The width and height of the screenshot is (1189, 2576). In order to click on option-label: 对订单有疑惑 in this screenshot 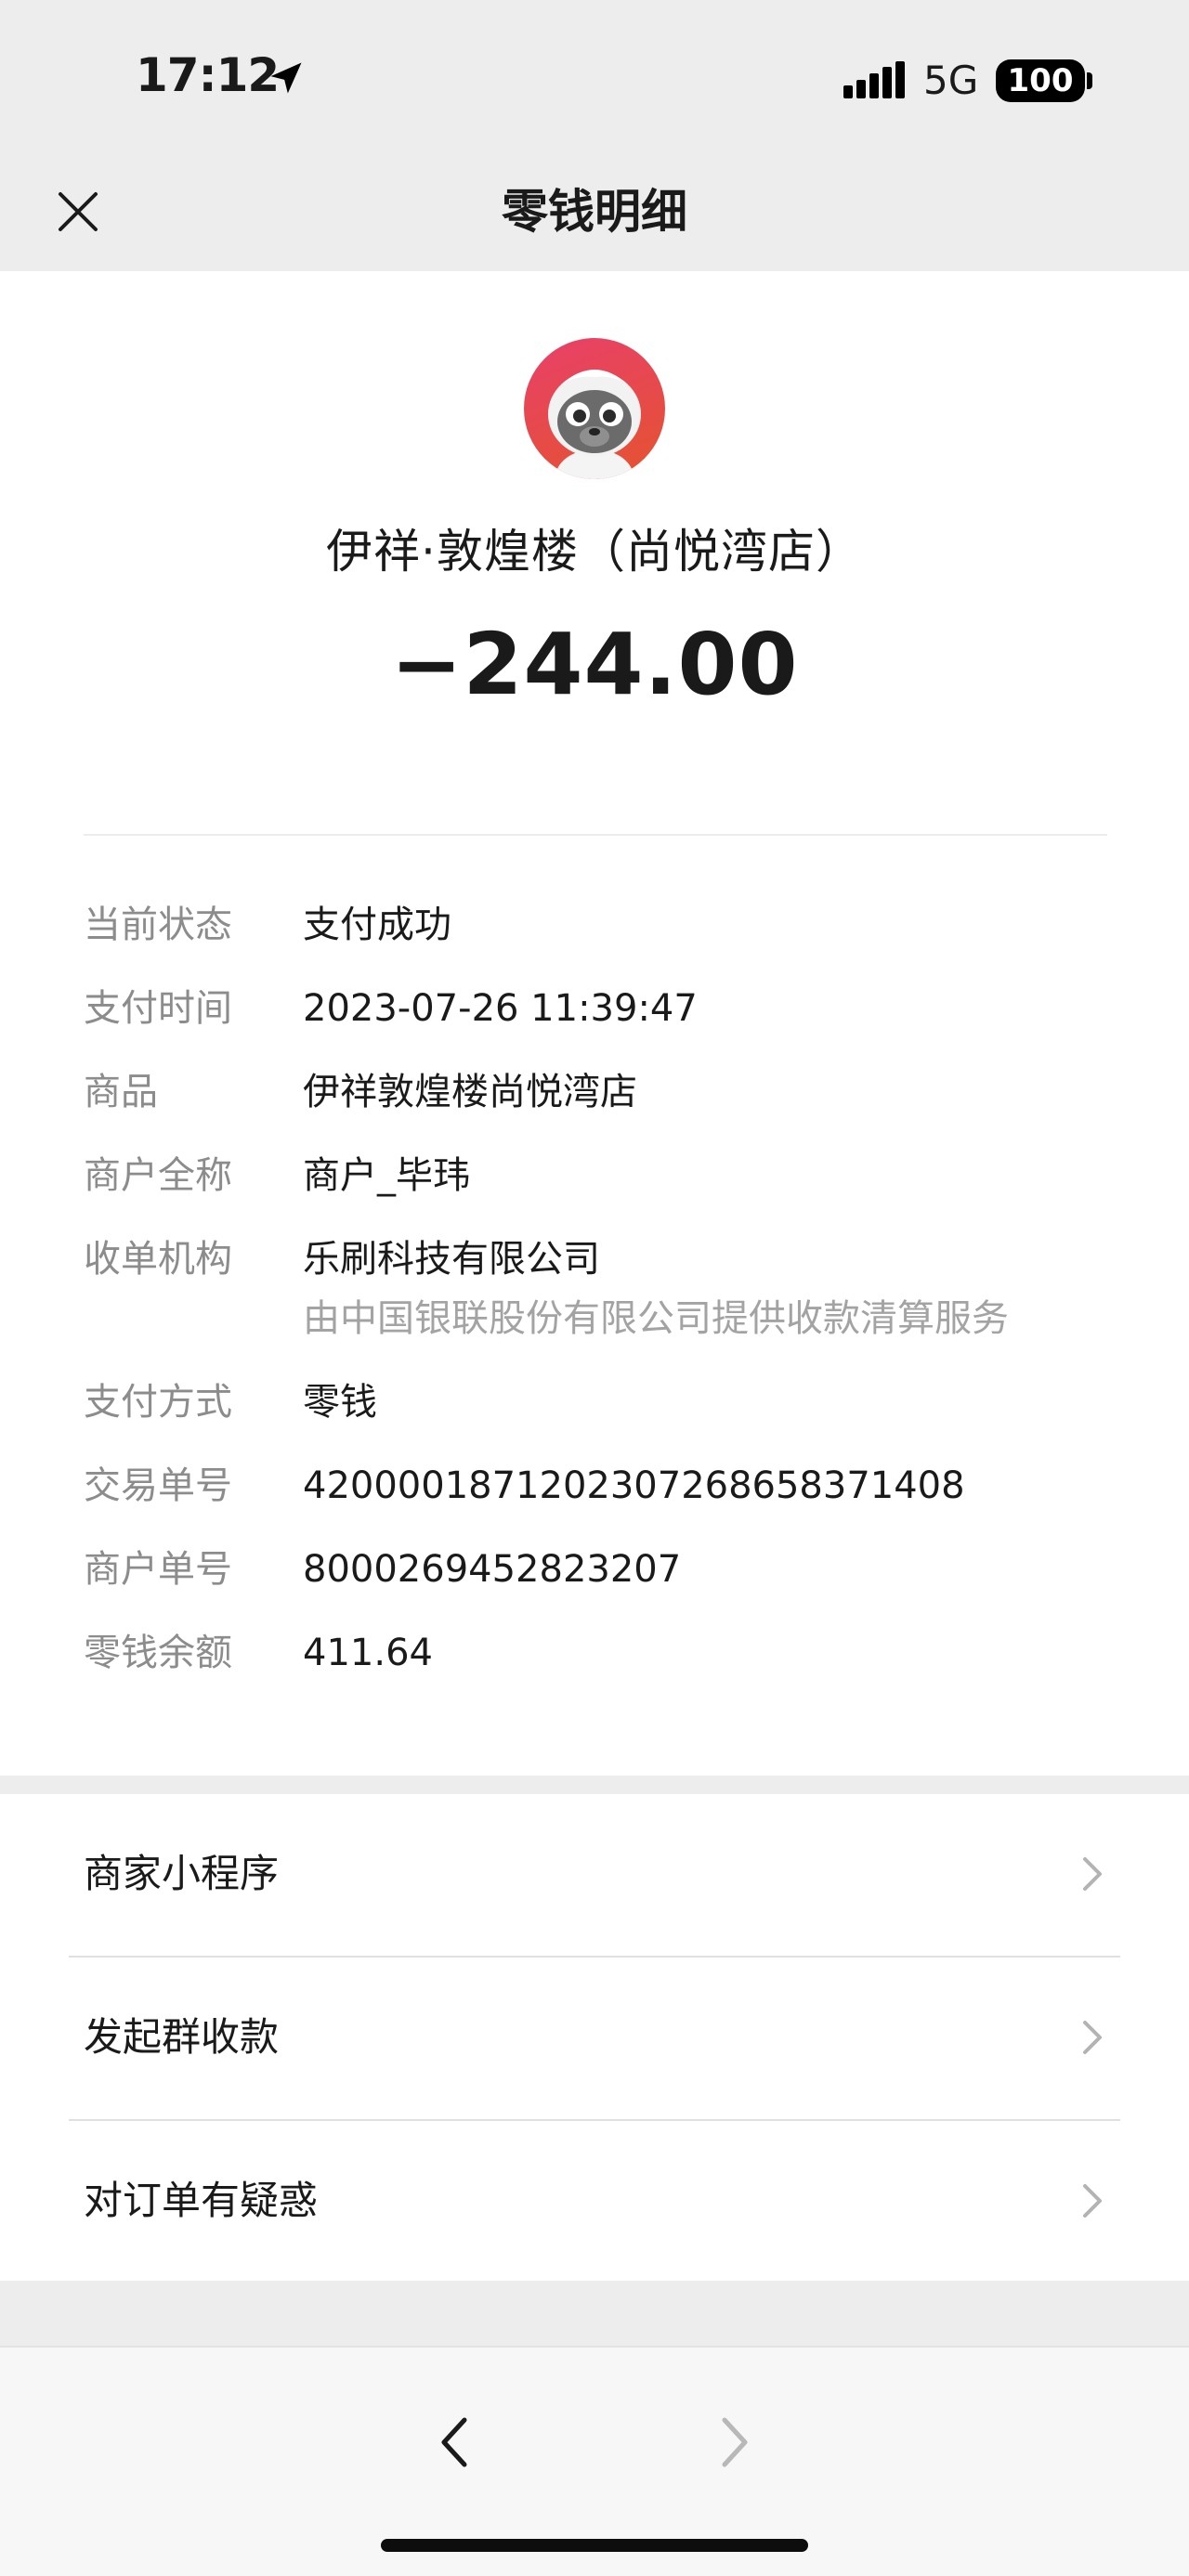, I will do `click(201, 2200)`.